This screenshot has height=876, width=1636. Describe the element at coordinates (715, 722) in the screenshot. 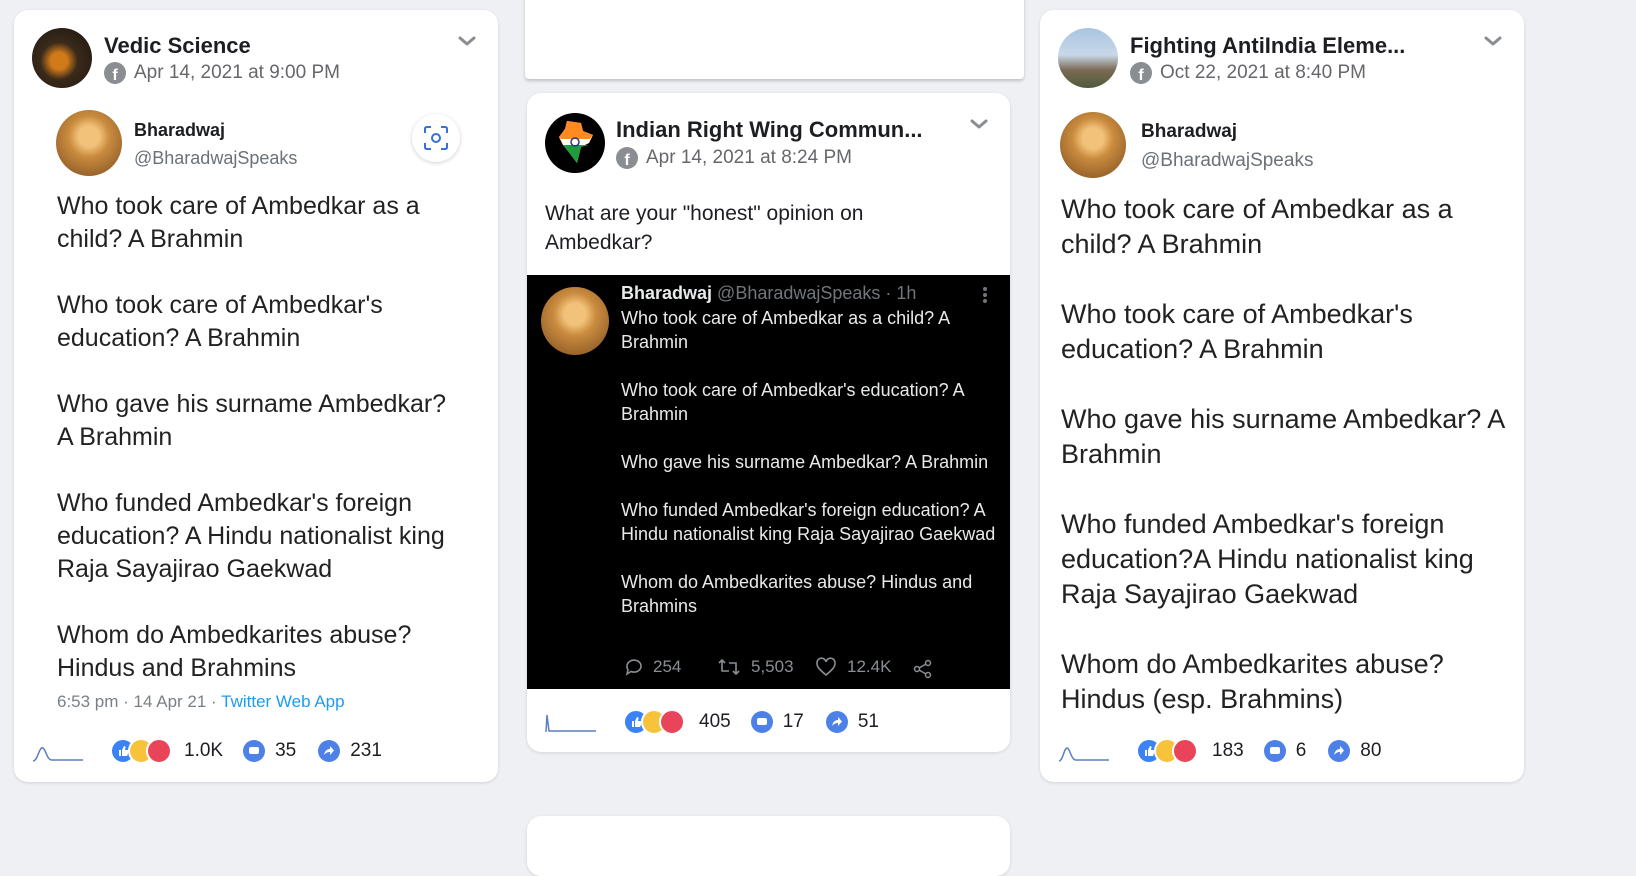

I see `reaction-count: 405` at that location.